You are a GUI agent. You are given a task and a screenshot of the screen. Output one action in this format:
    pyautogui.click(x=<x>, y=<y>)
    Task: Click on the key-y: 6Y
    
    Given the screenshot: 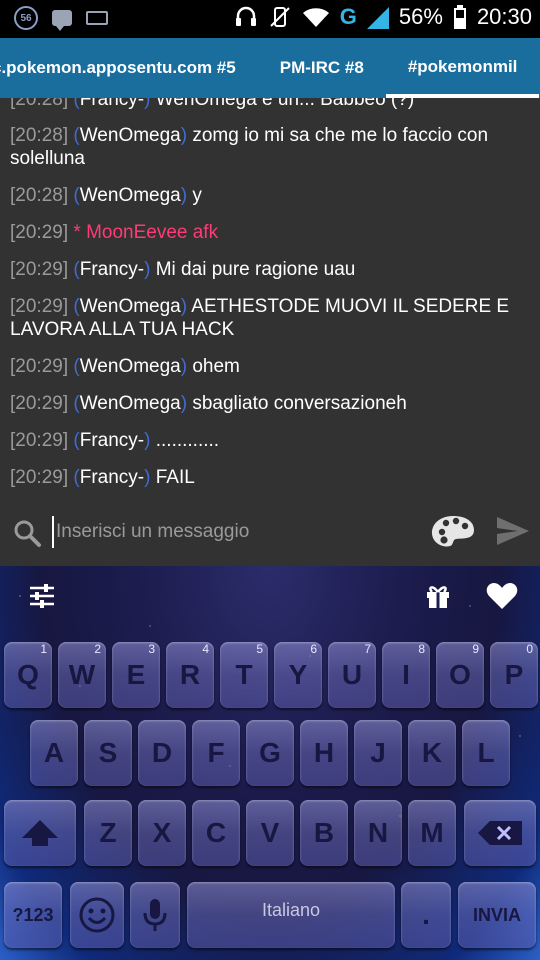 What is the action you would take?
    pyautogui.click(x=298, y=675)
    